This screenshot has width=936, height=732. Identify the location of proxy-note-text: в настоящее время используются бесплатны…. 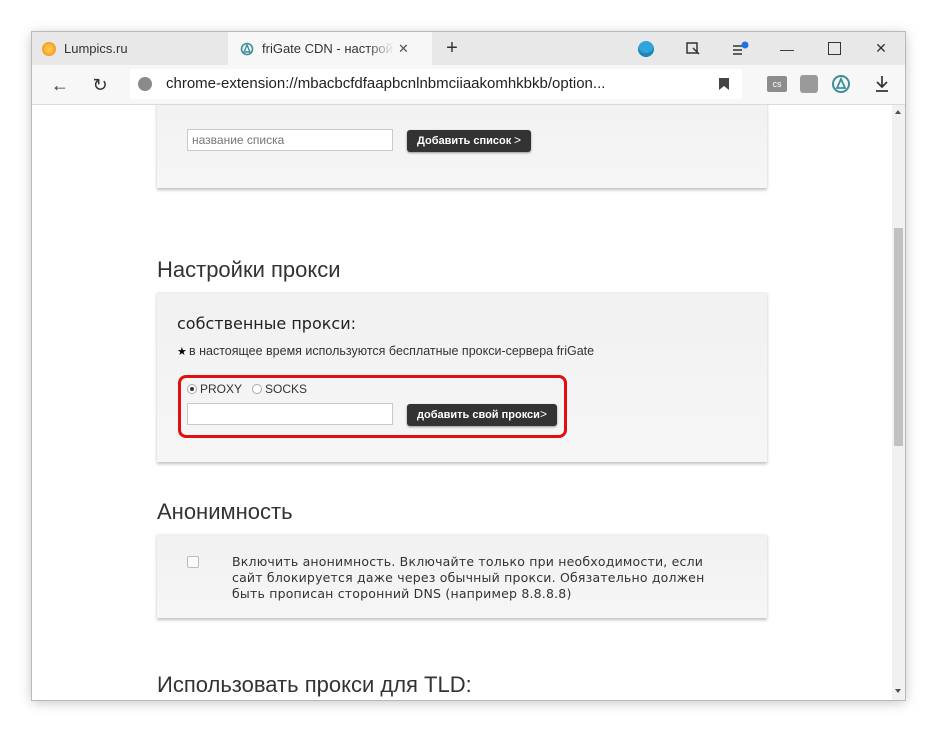
(392, 351).